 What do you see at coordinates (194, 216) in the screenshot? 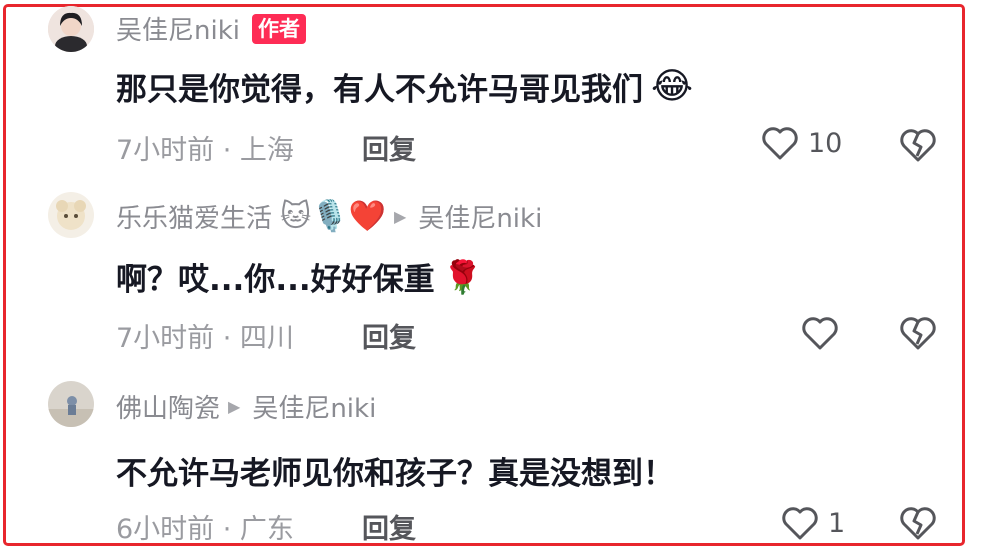
I see `username: 乐乐猫爱生活` at bounding box center [194, 216].